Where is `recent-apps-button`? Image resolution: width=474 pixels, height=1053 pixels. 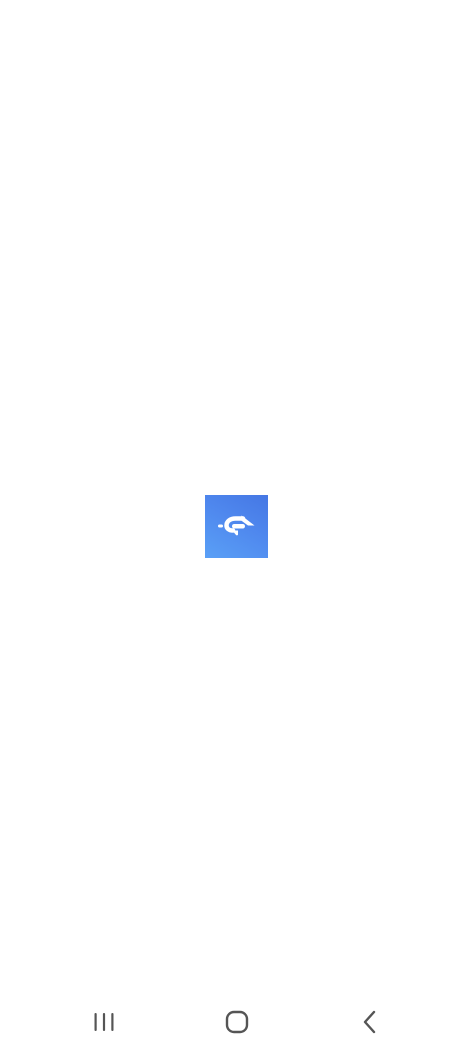
recent-apps-button is located at coordinates (104, 1022).